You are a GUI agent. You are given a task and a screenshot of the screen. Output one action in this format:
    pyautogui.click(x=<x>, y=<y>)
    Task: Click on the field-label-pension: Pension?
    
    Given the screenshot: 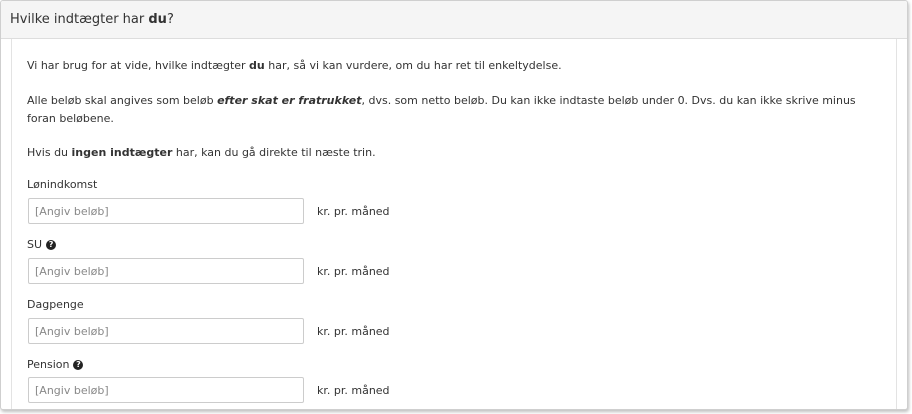 What is the action you would take?
    pyautogui.click(x=55, y=364)
    